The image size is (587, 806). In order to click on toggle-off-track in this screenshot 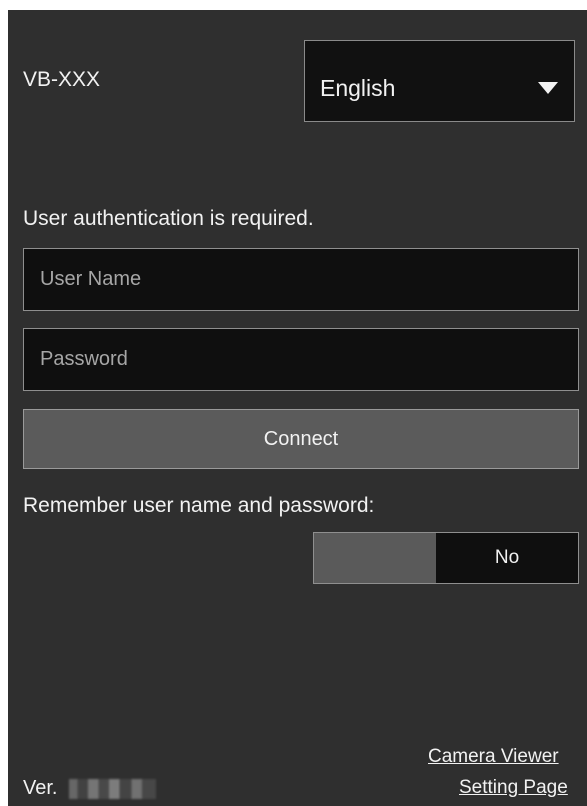, I will do `click(375, 558)`.